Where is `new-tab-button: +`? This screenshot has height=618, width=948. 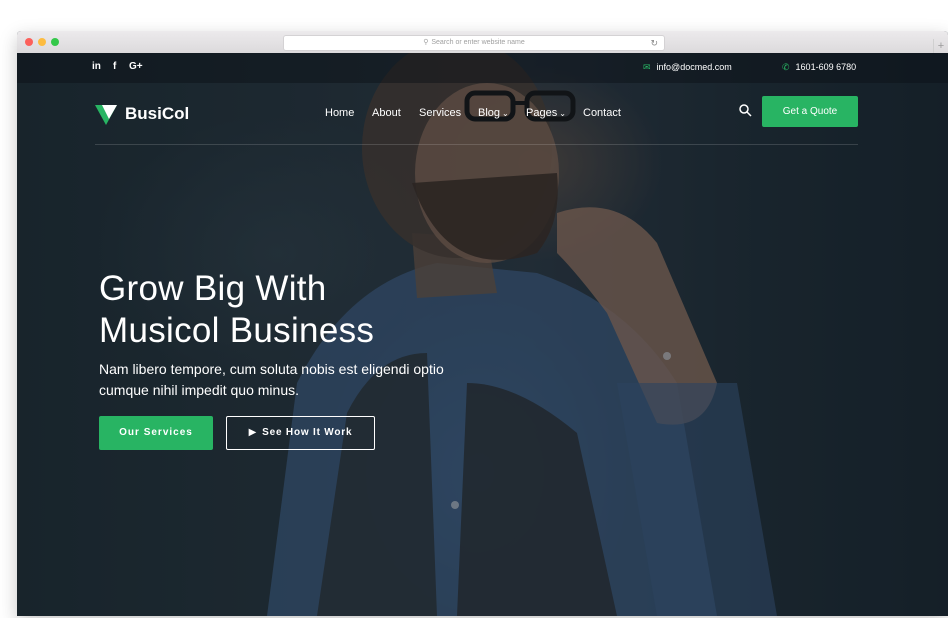 new-tab-button: + is located at coordinates (940, 46).